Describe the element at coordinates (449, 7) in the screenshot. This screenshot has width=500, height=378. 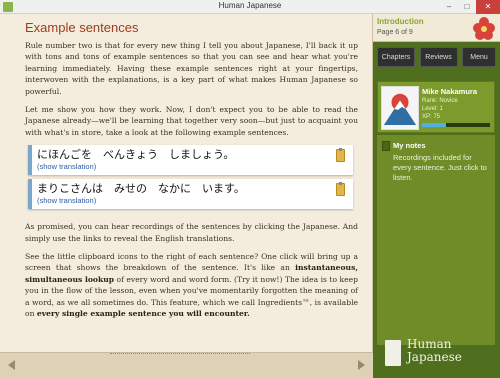
I see `minimize-button: –` at that location.